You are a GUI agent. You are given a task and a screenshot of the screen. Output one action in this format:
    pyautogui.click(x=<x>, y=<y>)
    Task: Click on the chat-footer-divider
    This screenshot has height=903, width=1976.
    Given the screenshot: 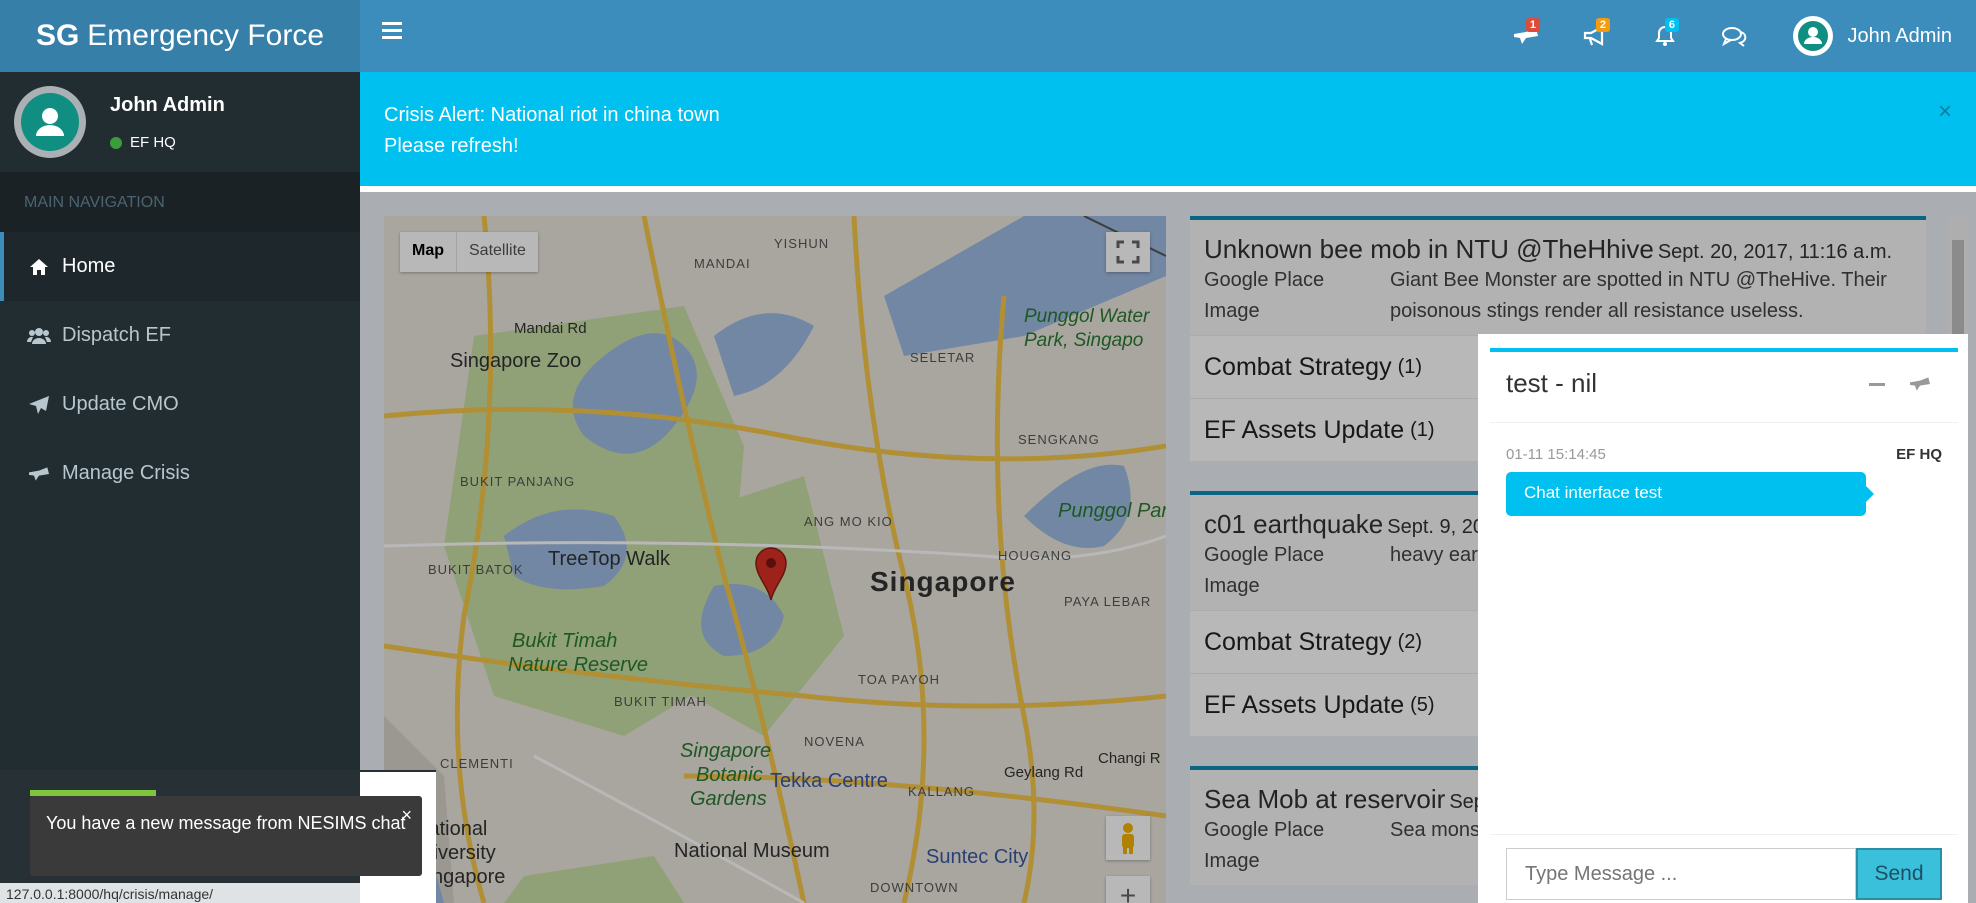 What is the action you would take?
    pyautogui.click(x=1724, y=834)
    